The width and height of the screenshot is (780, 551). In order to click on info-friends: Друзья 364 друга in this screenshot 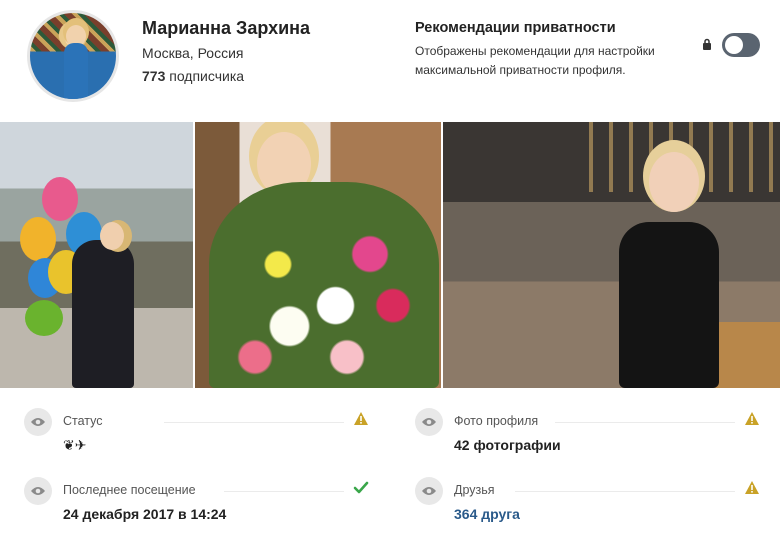, I will do `click(587, 507)`.